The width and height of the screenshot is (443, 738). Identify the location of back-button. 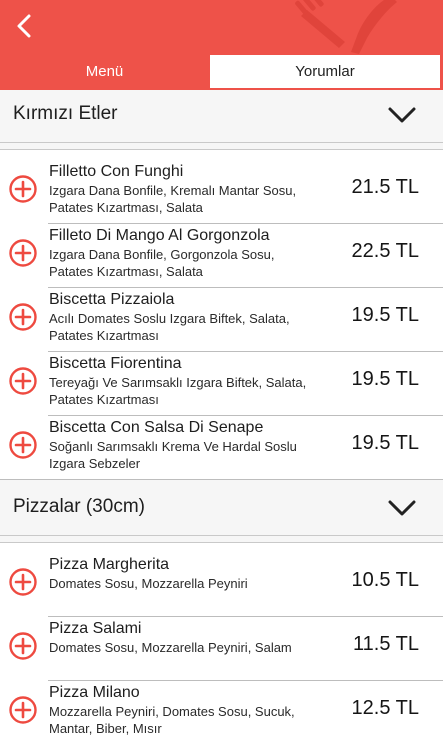
(25, 26).